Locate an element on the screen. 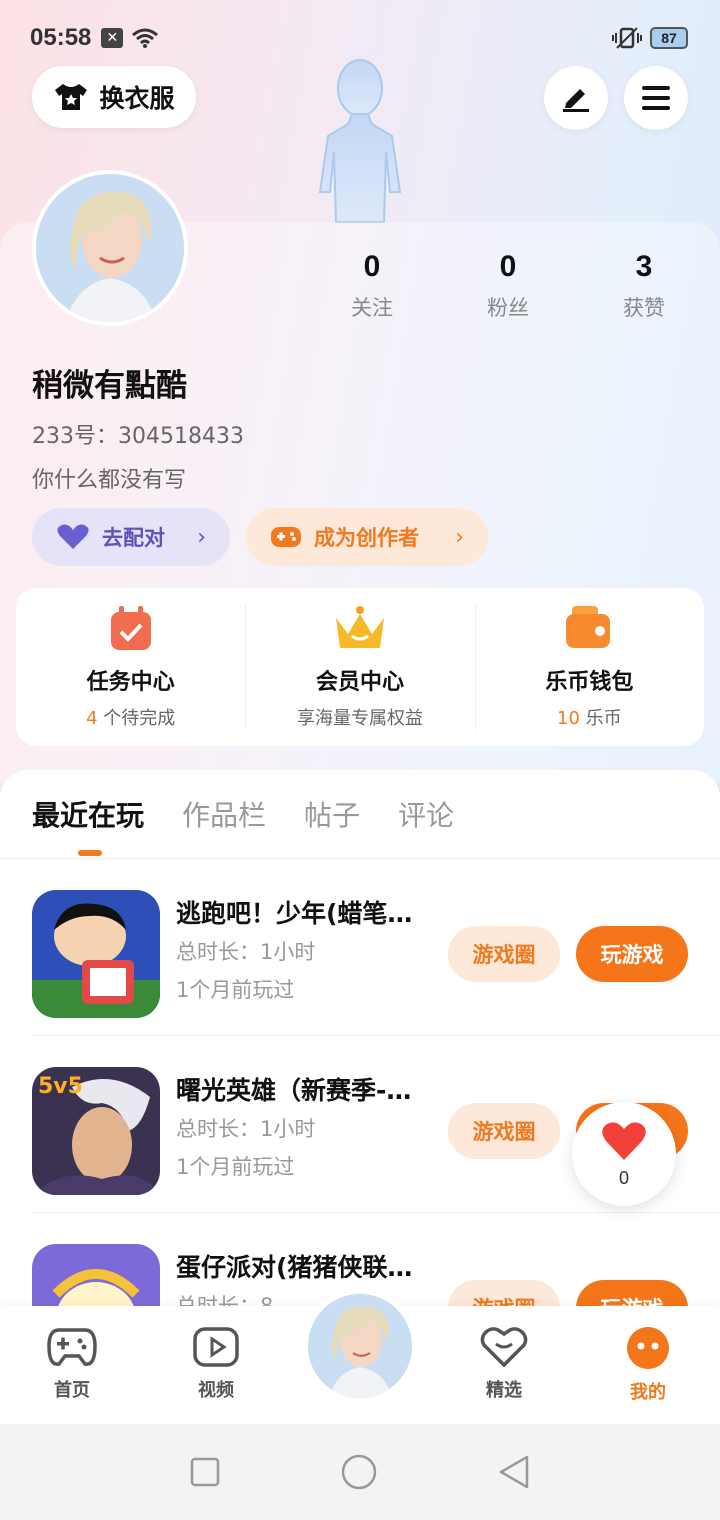  content-tabs: 最近在玩 作品栏 帖子 评论 is located at coordinates (243, 814).